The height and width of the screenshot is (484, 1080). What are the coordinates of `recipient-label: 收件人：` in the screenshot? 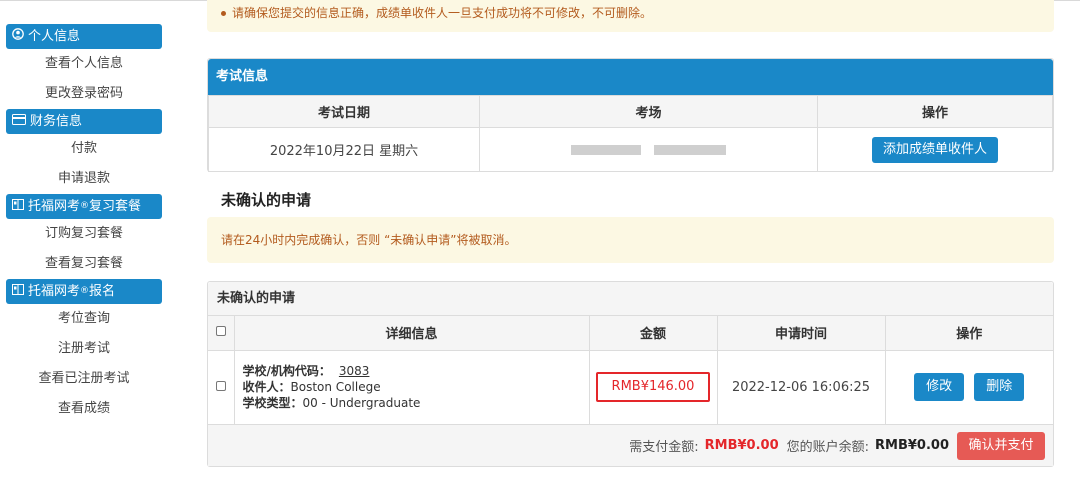 It's located at (266, 387).